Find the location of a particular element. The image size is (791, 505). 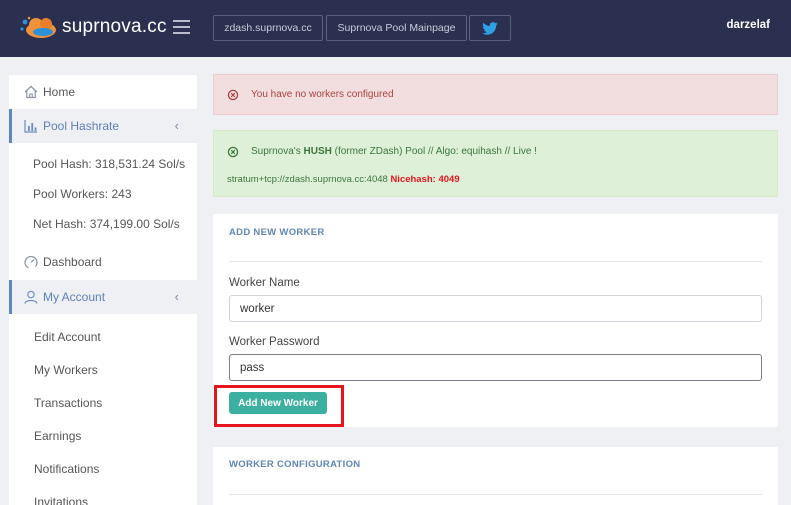

cloud-logo-icon is located at coordinates (38, 27).